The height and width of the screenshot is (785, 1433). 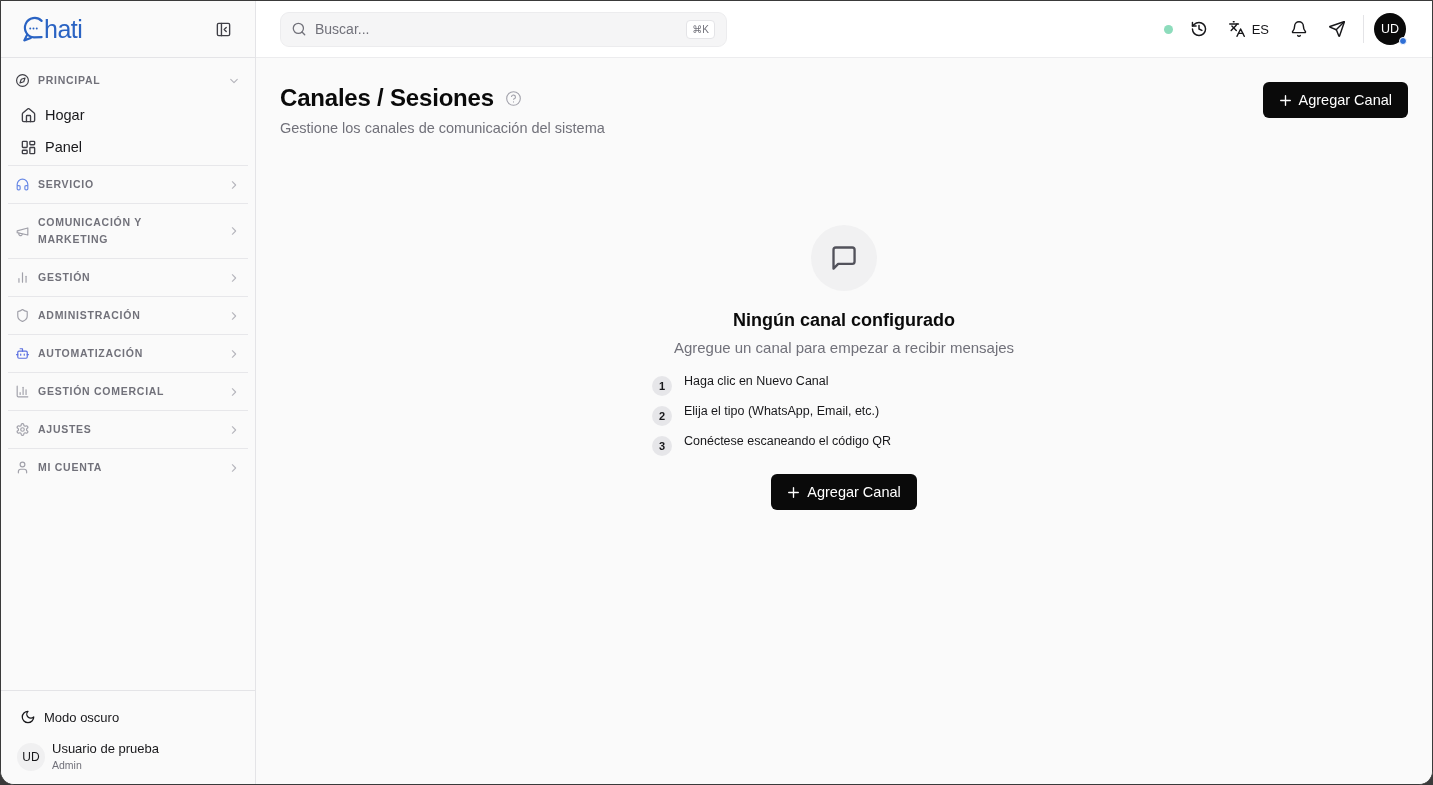 What do you see at coordinates (788, 441) in the screenshot?
I see `step-text: Conéctese escaneando el código QR` at bounding box center [788, 441].